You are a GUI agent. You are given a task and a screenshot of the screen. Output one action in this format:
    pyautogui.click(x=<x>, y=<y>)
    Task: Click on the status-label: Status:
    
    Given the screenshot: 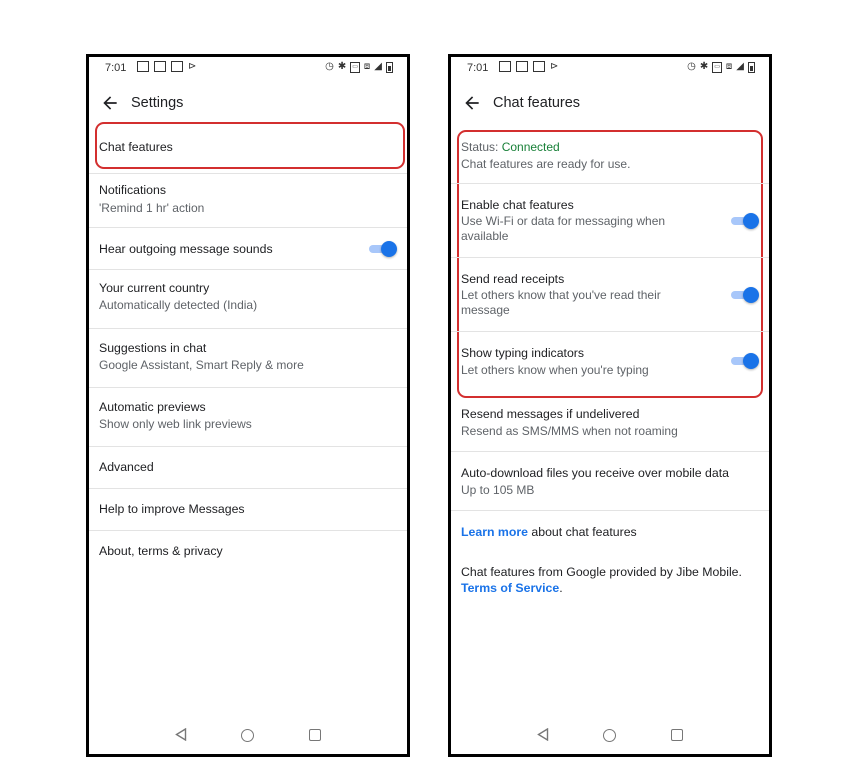 What is the action you would take?
    pyautogui.click(x=481, y=147)
    